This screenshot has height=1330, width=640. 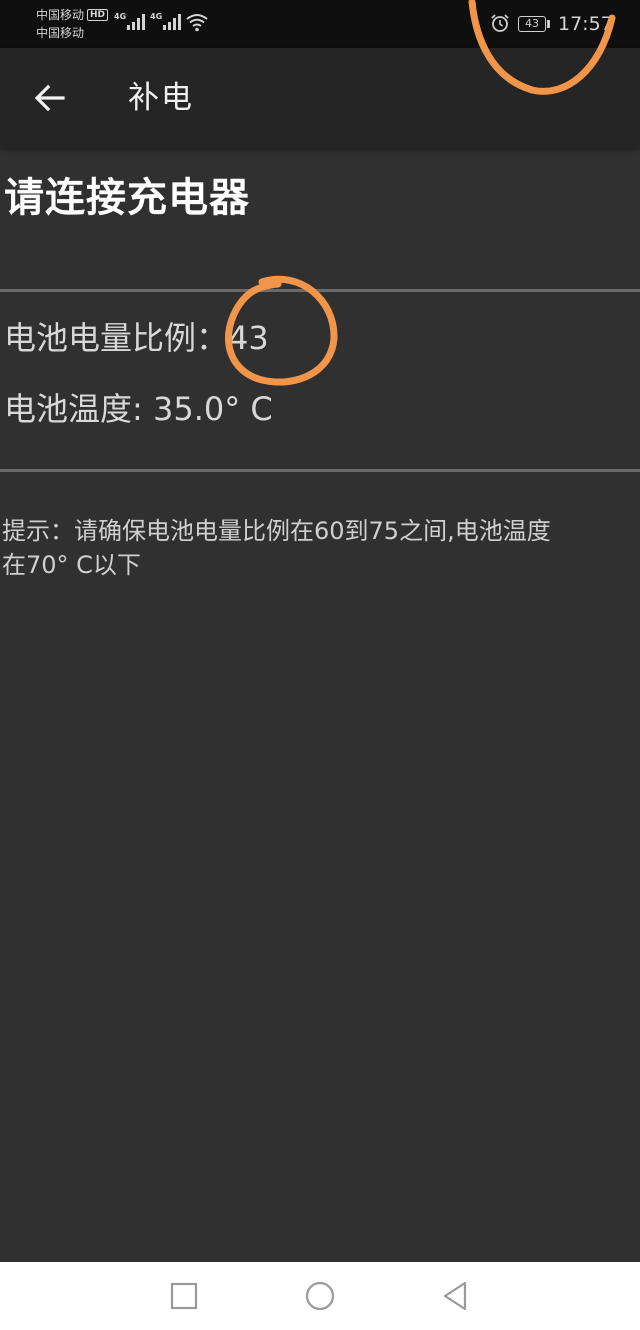 I want to click on battery-ratio-value: 43, so click(x=248, y=338).